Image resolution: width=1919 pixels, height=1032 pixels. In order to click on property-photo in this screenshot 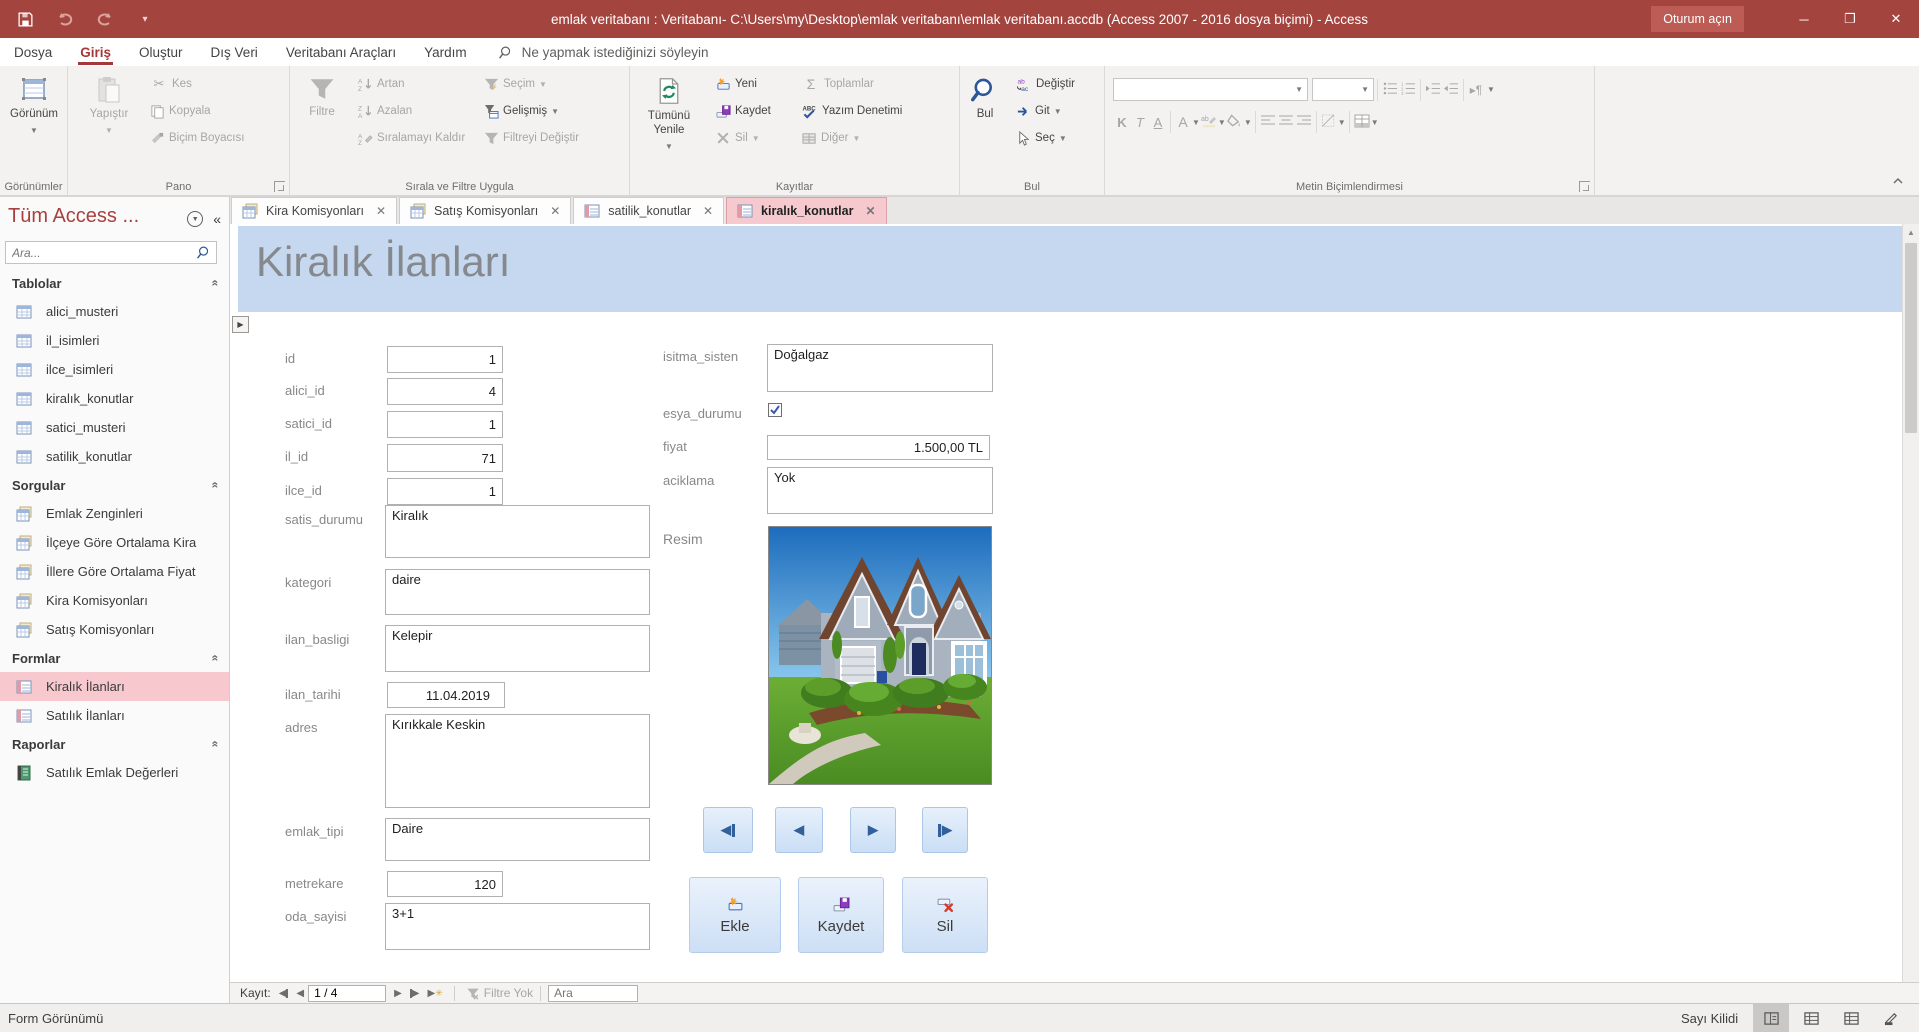, I will do `click(880, 655)`.